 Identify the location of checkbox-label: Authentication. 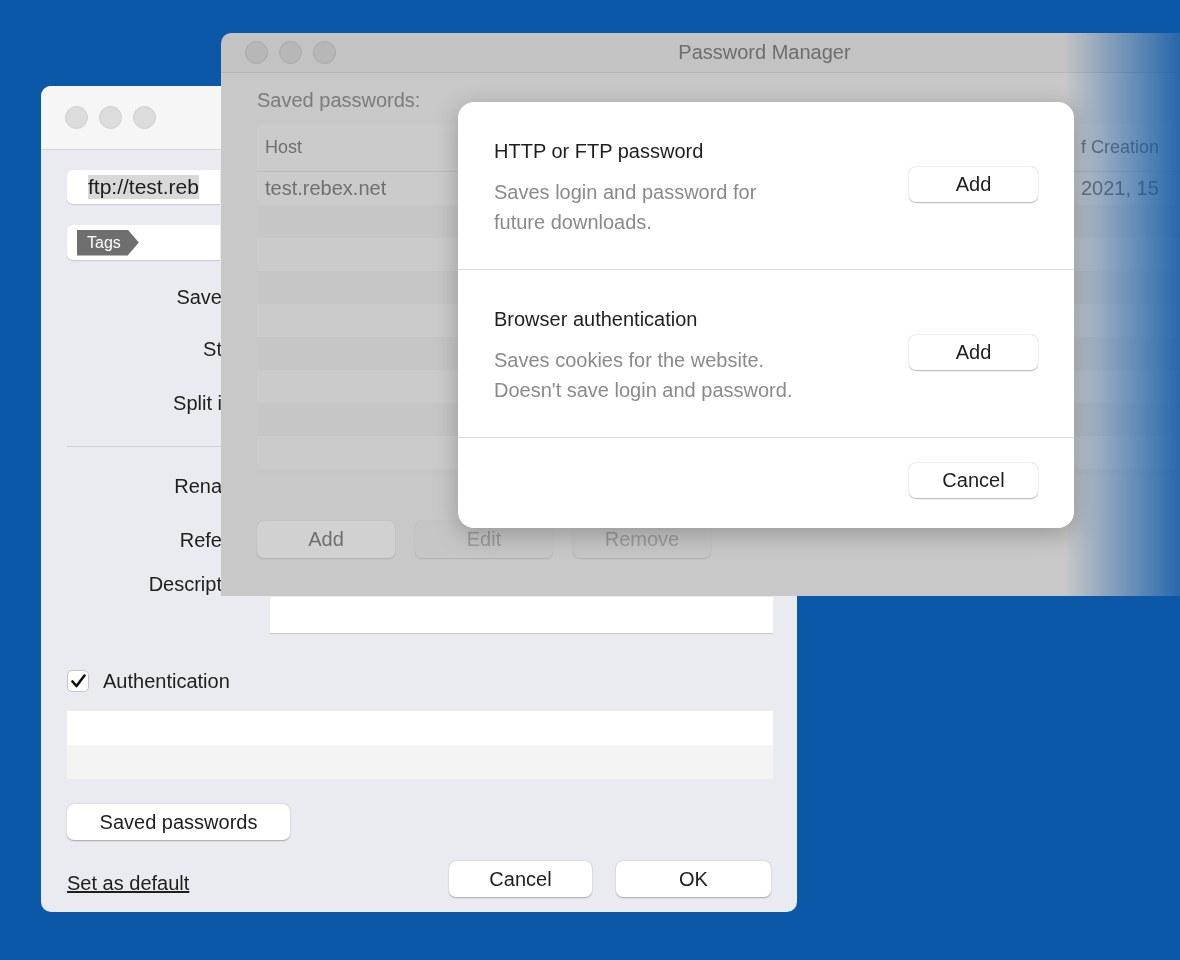
(166, 681).